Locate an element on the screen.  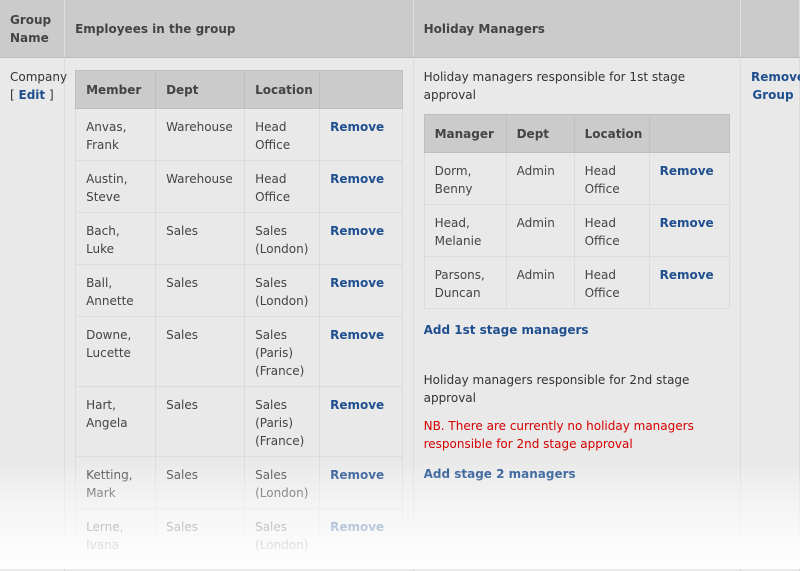
table-row: Lerne, IvanaSalesSales (London) Remove is located at coordinates (239, 535).